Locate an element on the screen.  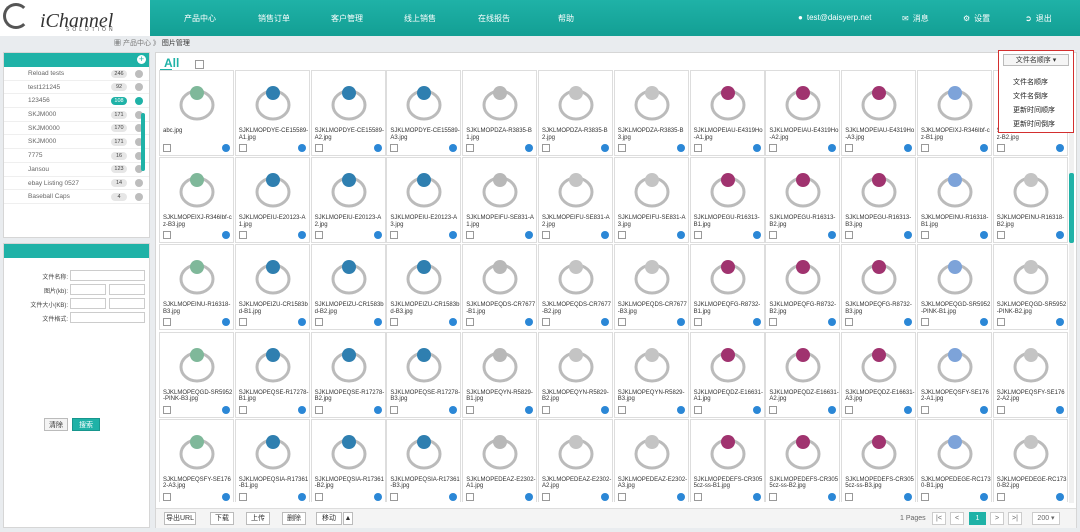
tag-item: Baseball Caps 4 is located at coordinates (76, 197).